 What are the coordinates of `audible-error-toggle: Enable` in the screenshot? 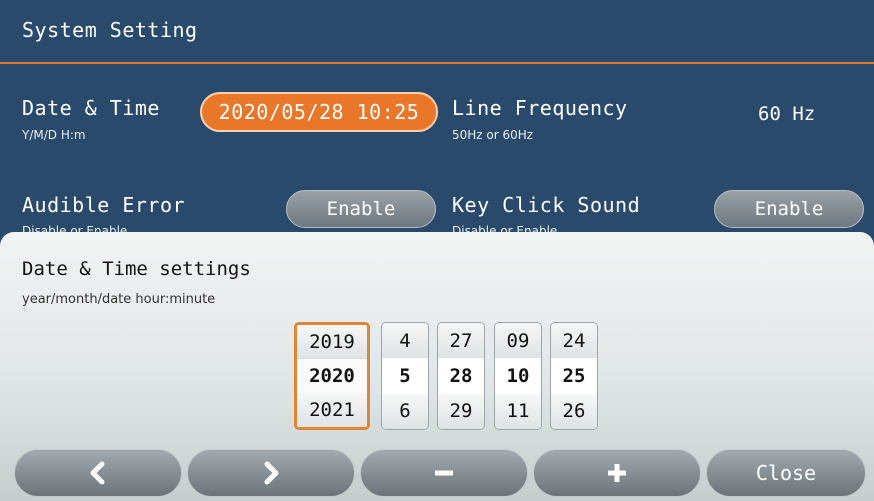 It's located at (361, 209).